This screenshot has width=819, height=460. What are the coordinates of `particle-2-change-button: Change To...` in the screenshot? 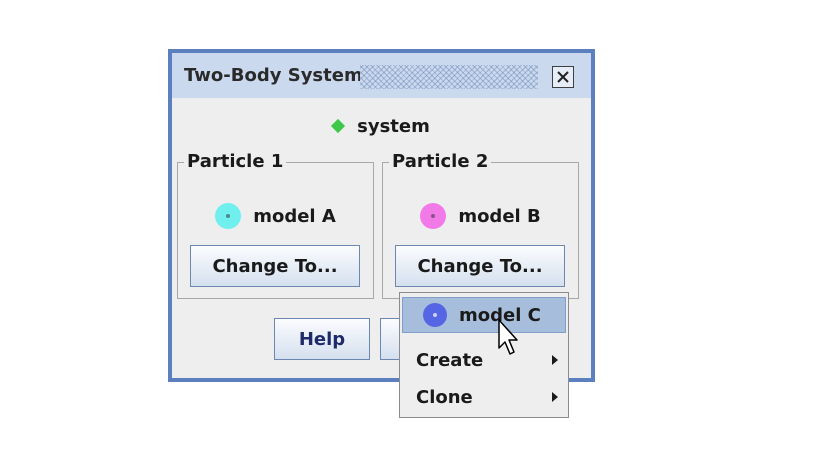 It's located at (480, 266).